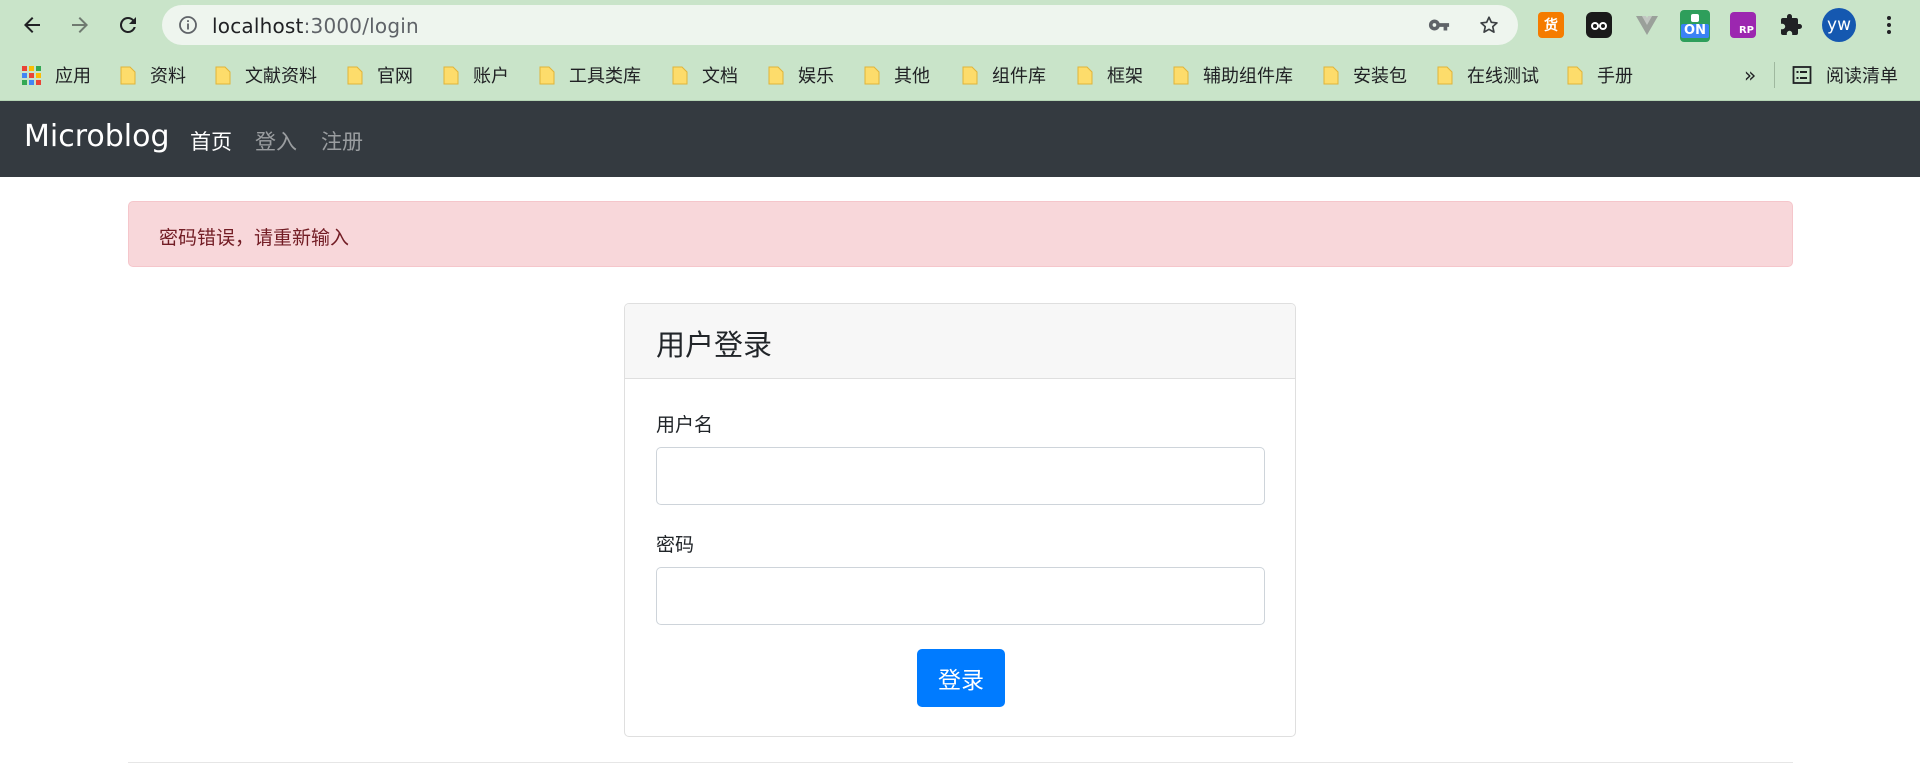  I want to click on extension-rp-icon: RP, so click(1743, 25).